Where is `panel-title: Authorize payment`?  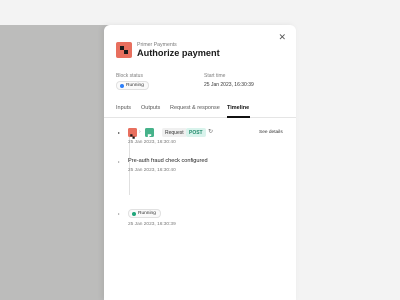 panel-title: Authorize payment is located at coordinates (178, 53).